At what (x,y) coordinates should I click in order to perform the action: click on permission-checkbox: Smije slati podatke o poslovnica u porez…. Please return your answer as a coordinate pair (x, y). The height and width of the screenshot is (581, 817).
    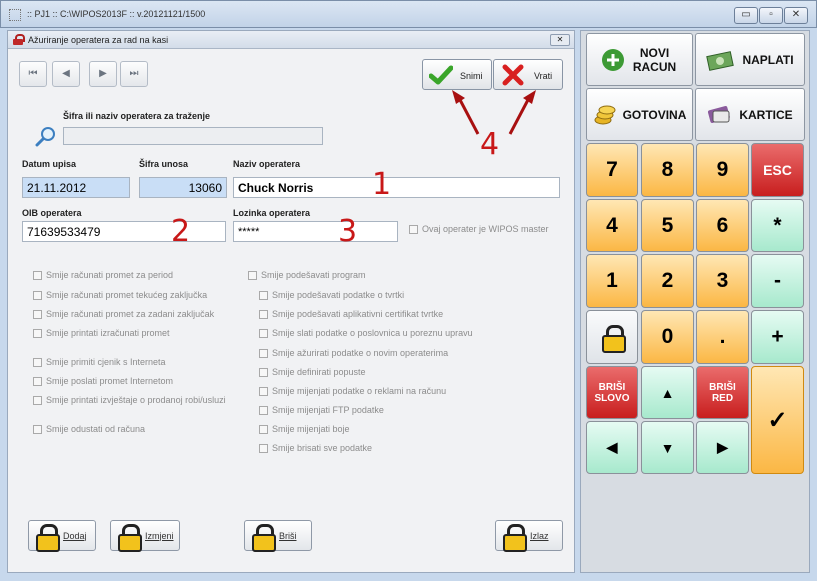
    Looking at the image, I should click on (366, 333).